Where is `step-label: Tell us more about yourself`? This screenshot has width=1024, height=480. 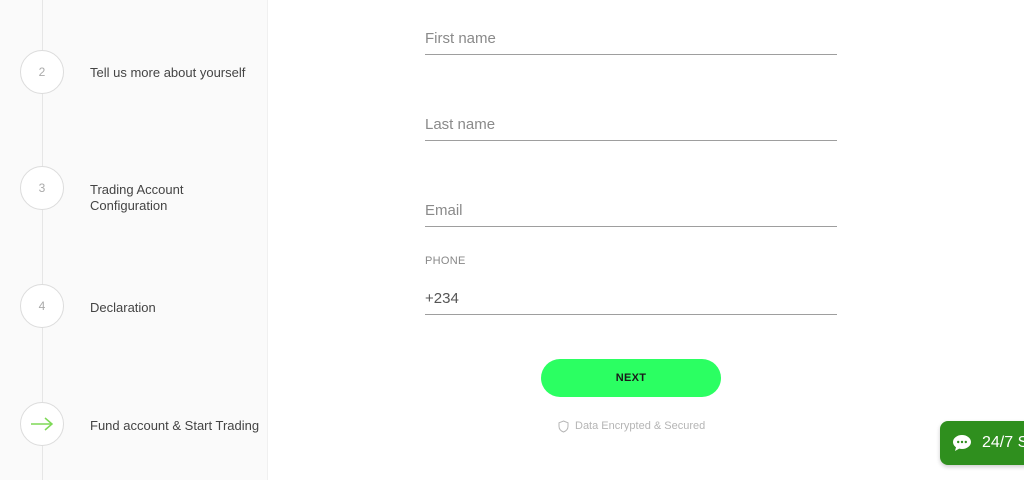 step-label: Tell us more about yourself is located at coordinates (168, 72).